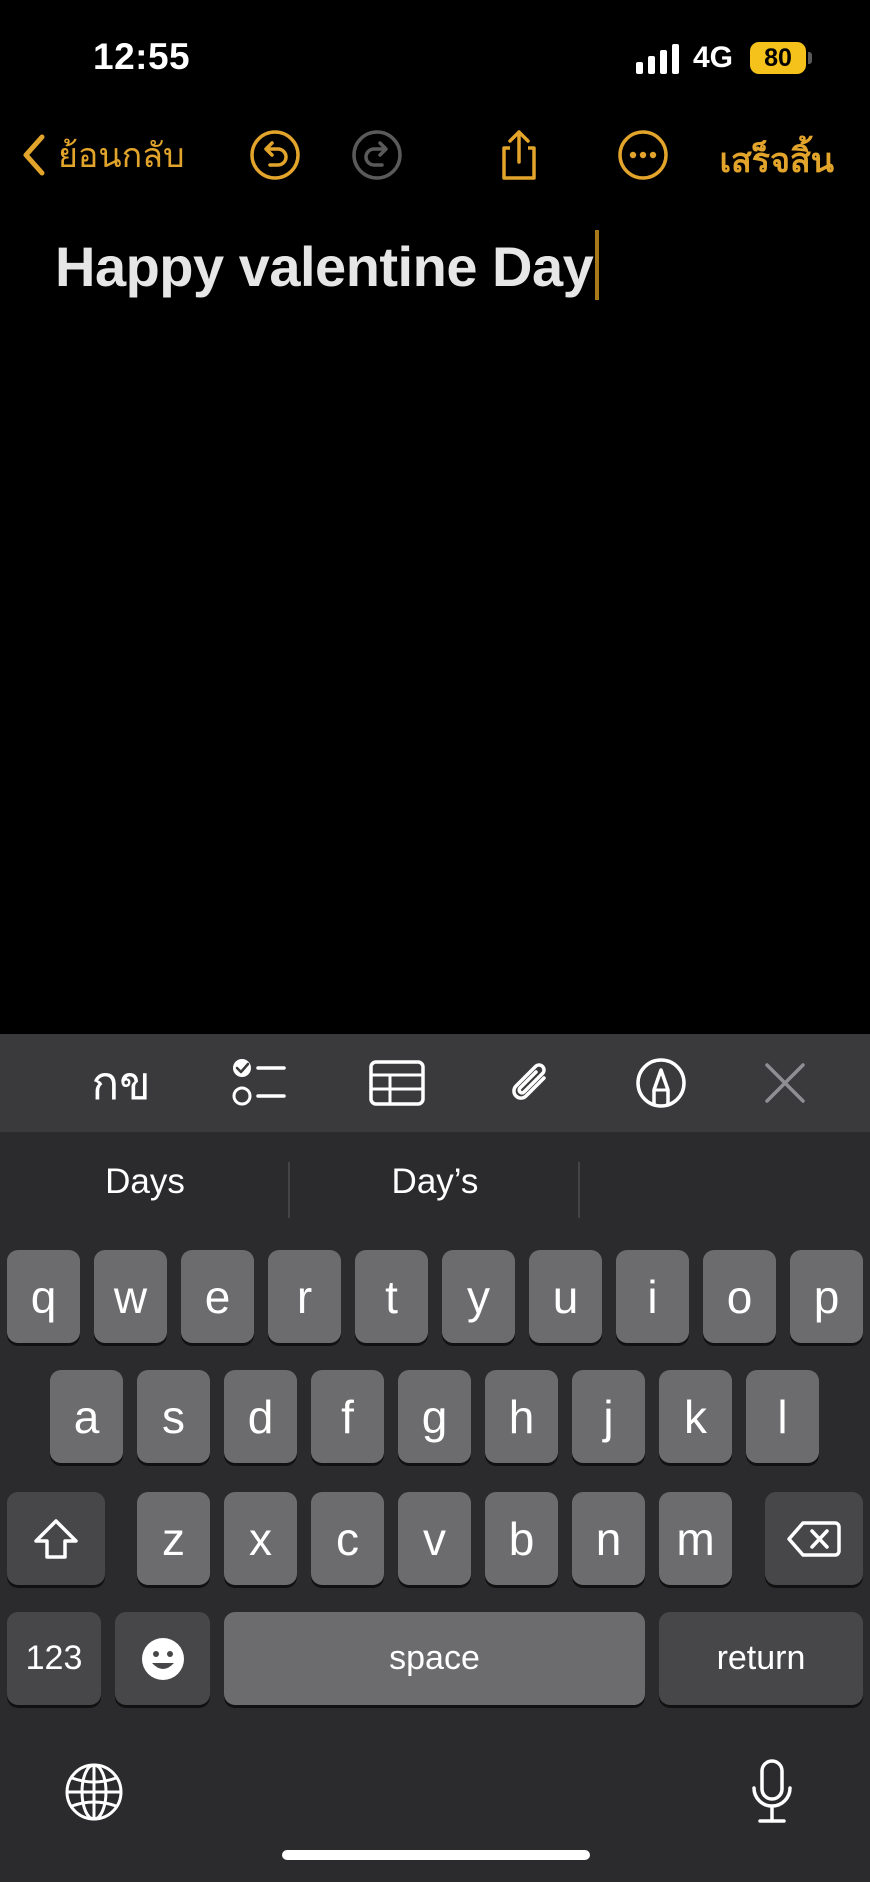 This screenshot has width=870, height=1882. Describe the element at coordinates (434, 1416) in the screenshot. I see `key-g: g` at that location.